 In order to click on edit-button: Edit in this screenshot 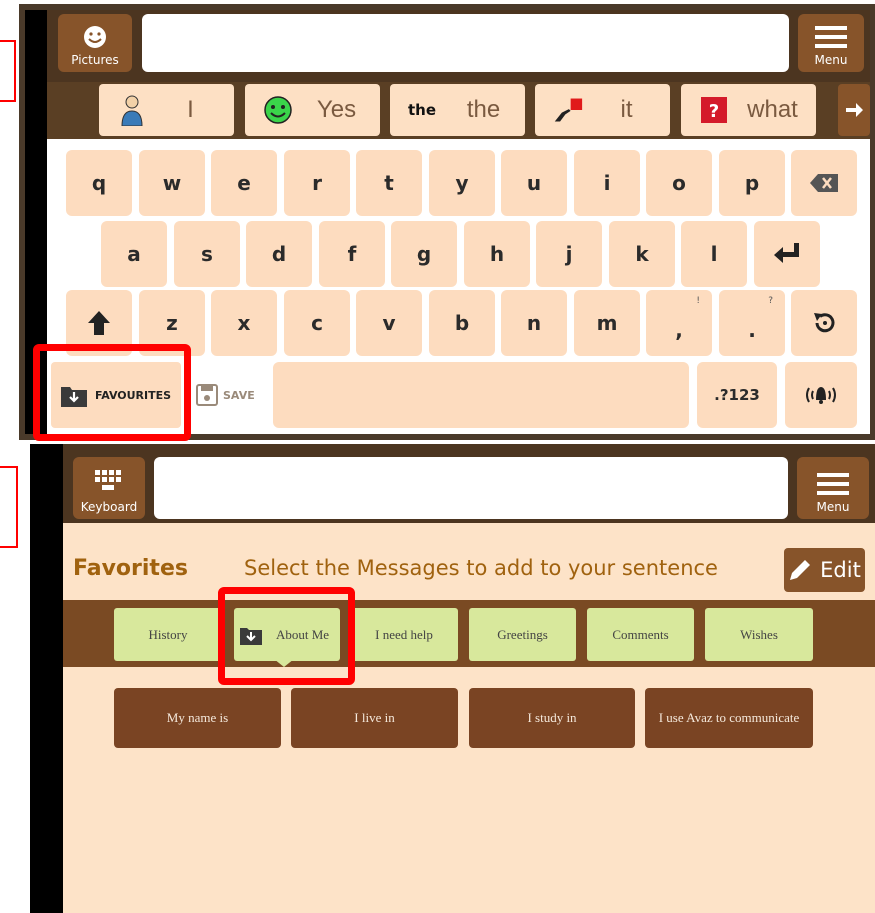, I will do `click(824, 570)`.